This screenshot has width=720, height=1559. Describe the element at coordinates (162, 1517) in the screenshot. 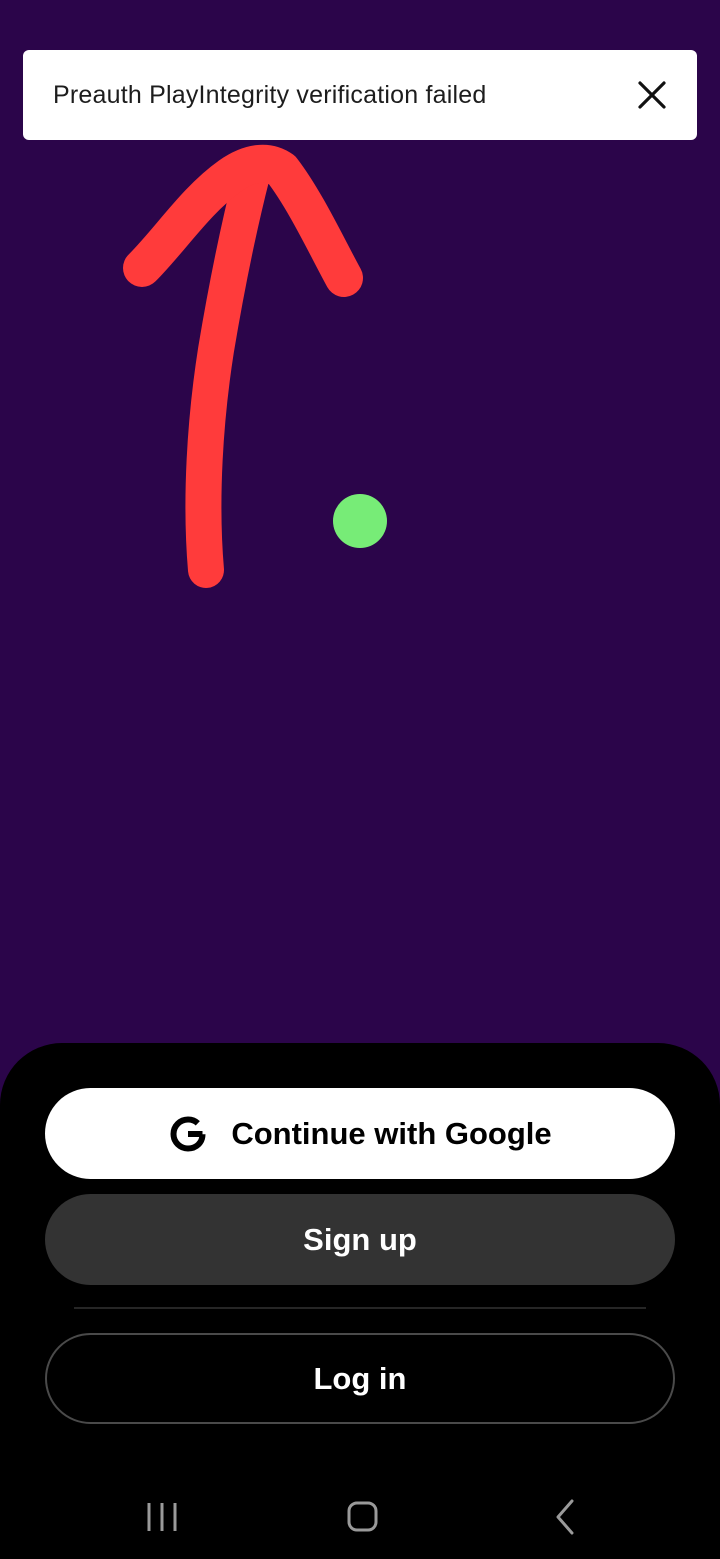

I see `recents-icon` at that location.